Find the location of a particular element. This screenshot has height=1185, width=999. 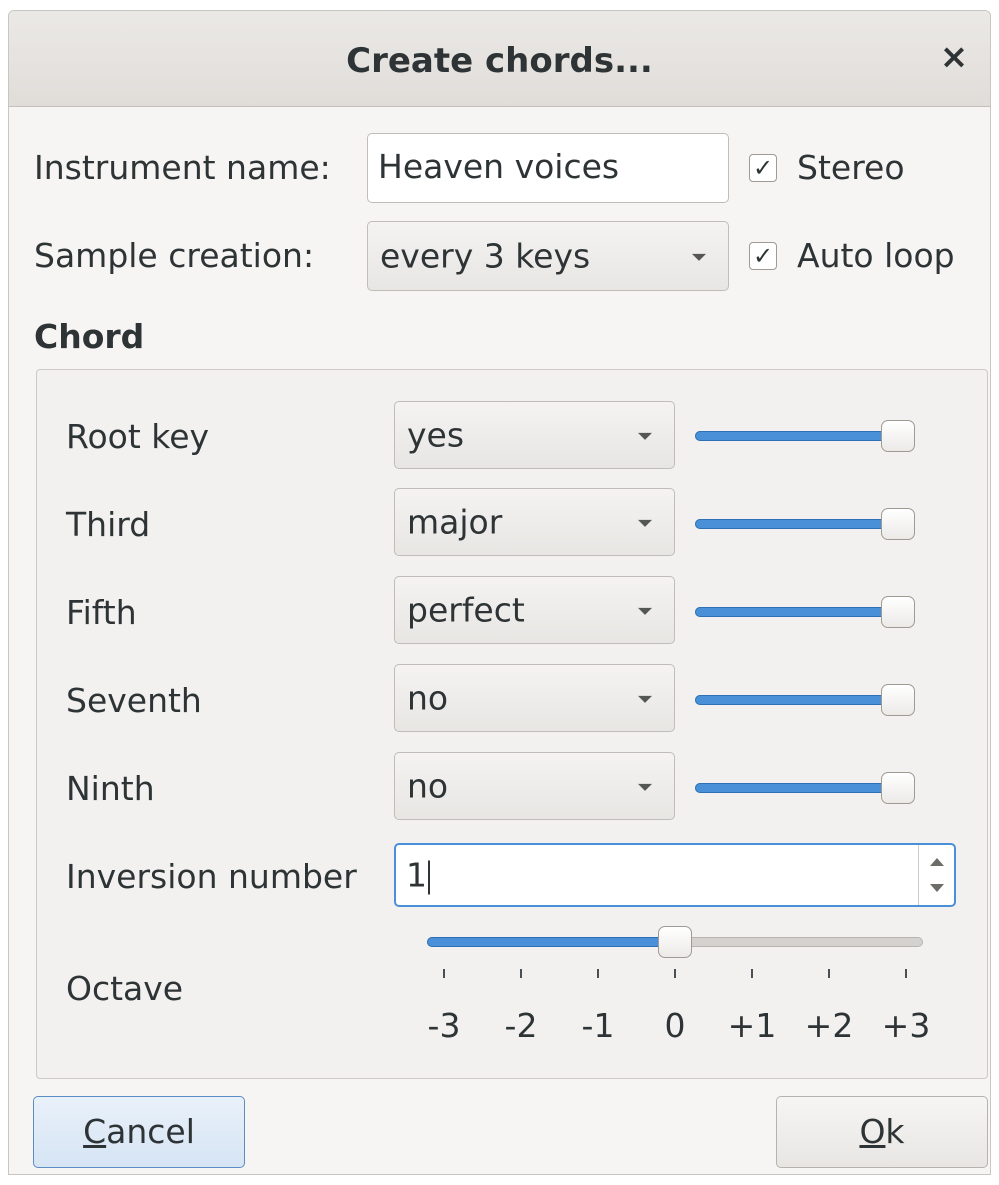

ninth-slider is located at coordinates (805, 788).